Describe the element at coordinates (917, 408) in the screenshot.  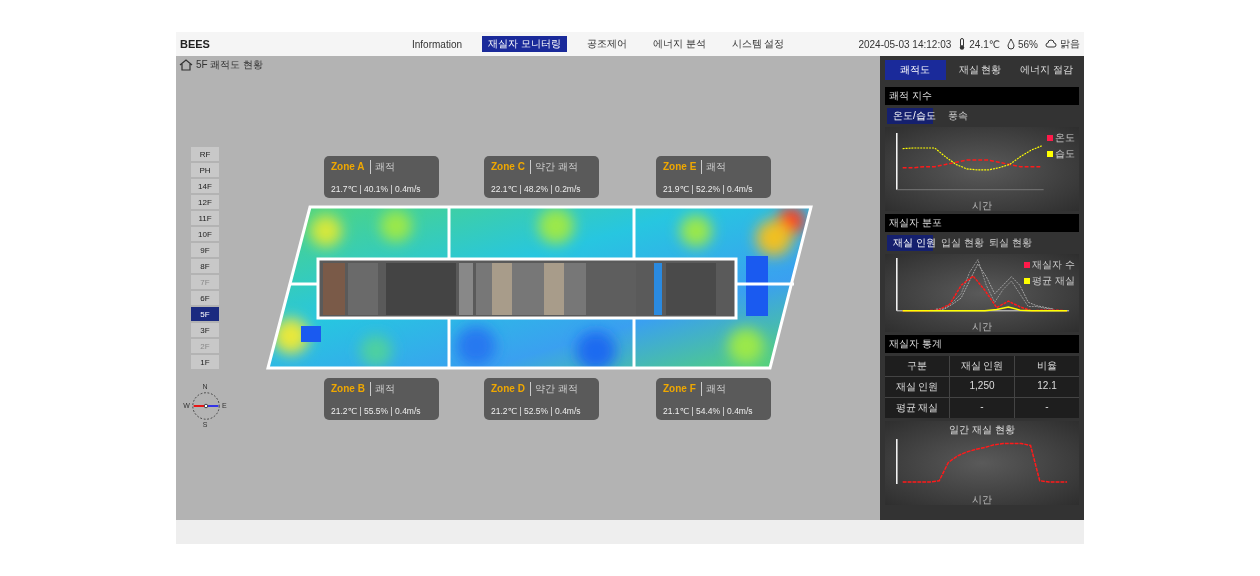
I see `table-cell: 평균 재실` at that location.